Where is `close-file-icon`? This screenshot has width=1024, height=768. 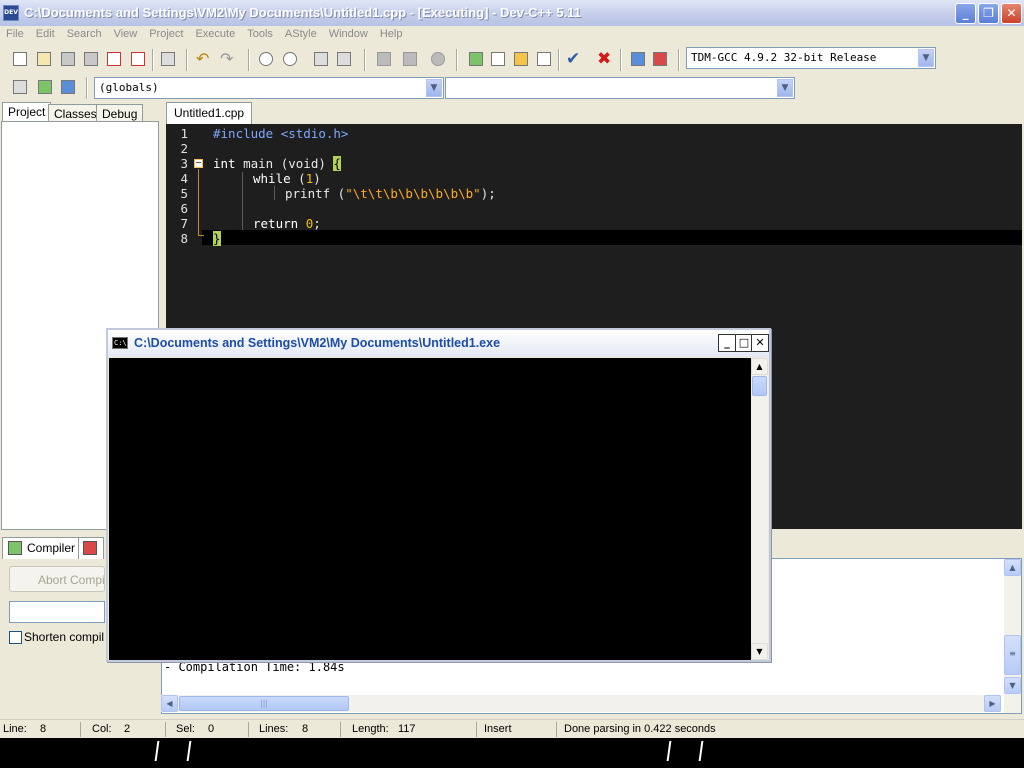 close-file-icon is located at coordinates (114, 59).